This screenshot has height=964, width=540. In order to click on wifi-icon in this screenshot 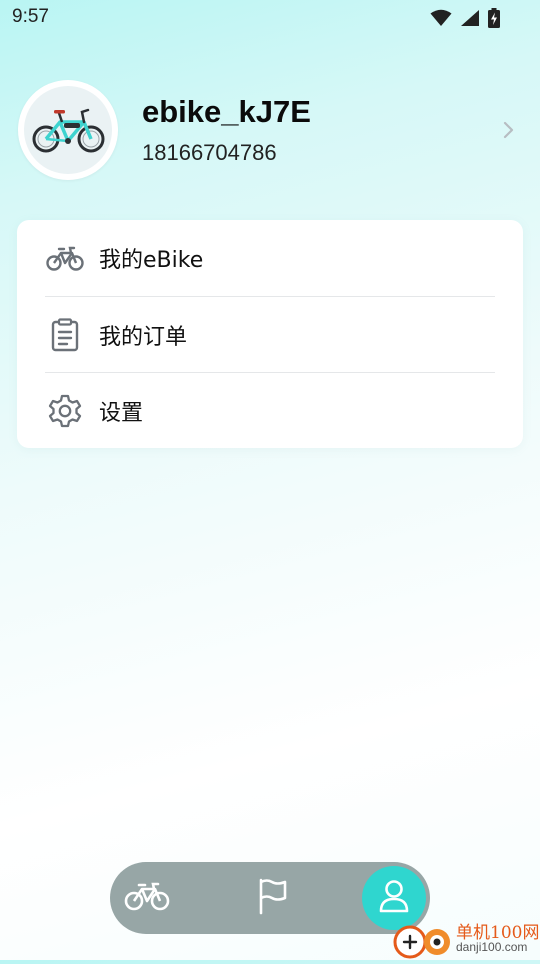, I will do `click(441, 20)`.